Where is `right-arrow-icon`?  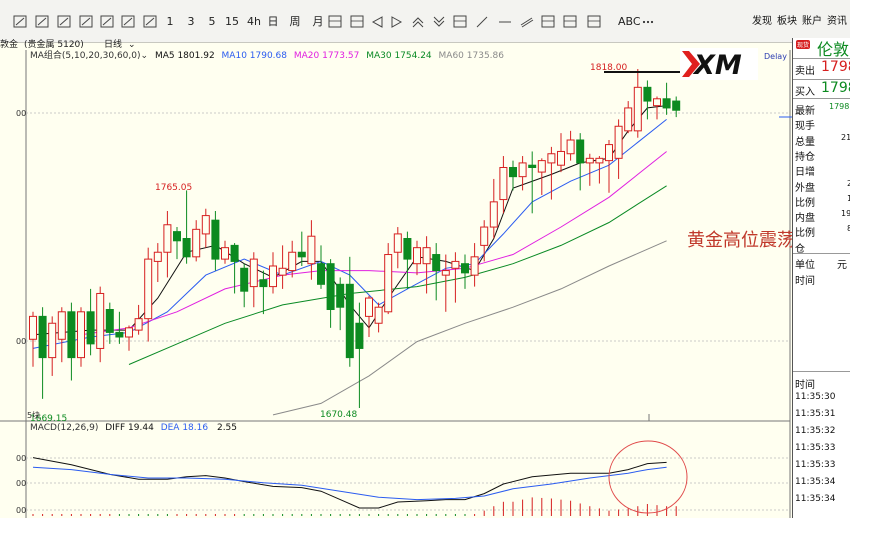 right-arrow-icon is located at coordinates (397, 22).